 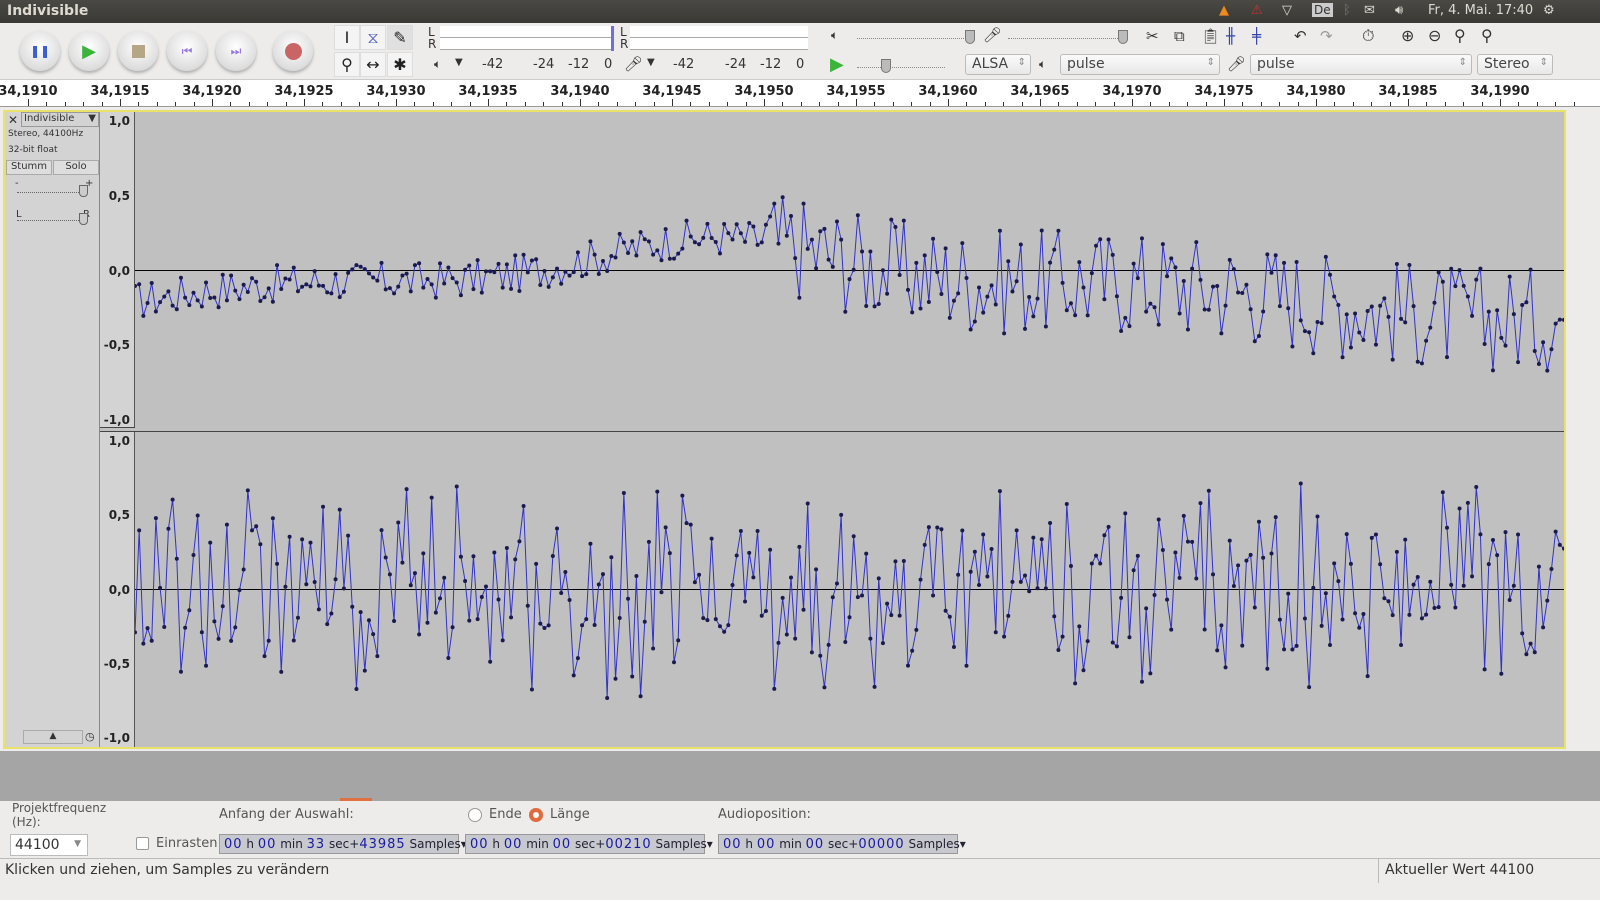 I want to click on record-meter-right, so click(x=719, y=44).